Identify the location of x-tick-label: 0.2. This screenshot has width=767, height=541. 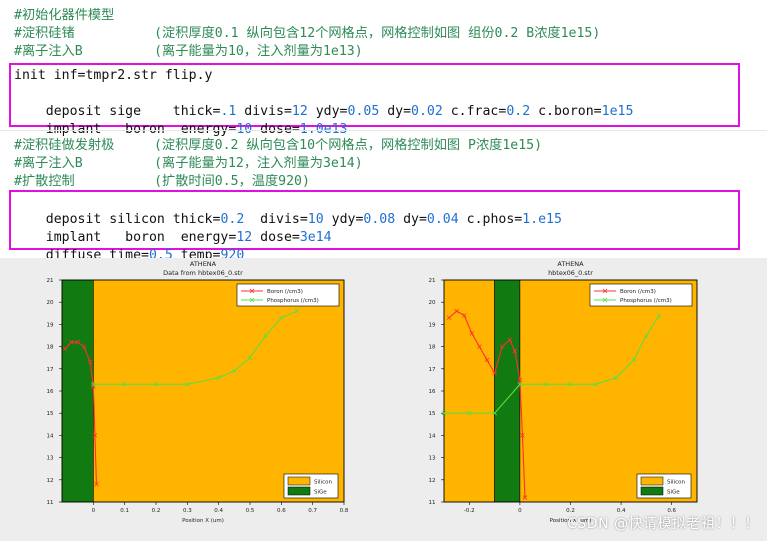
(156, 511).